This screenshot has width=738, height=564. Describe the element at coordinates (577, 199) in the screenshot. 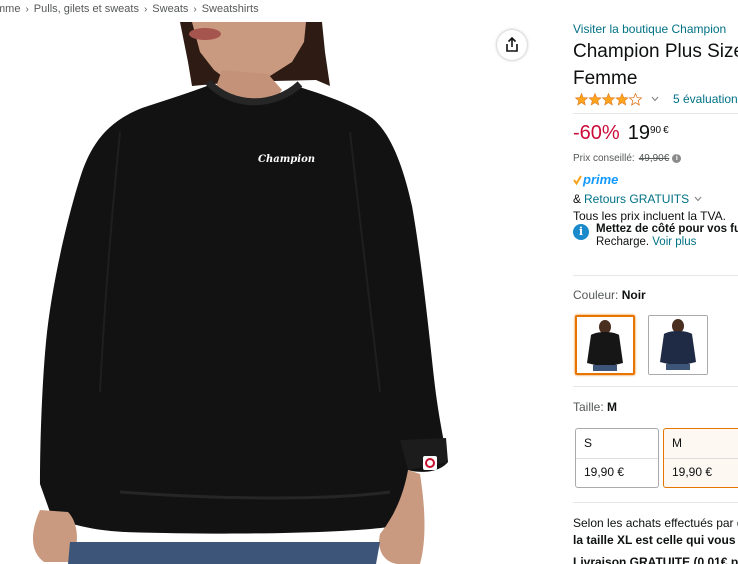

I see `returns-prefix: &` at that location.